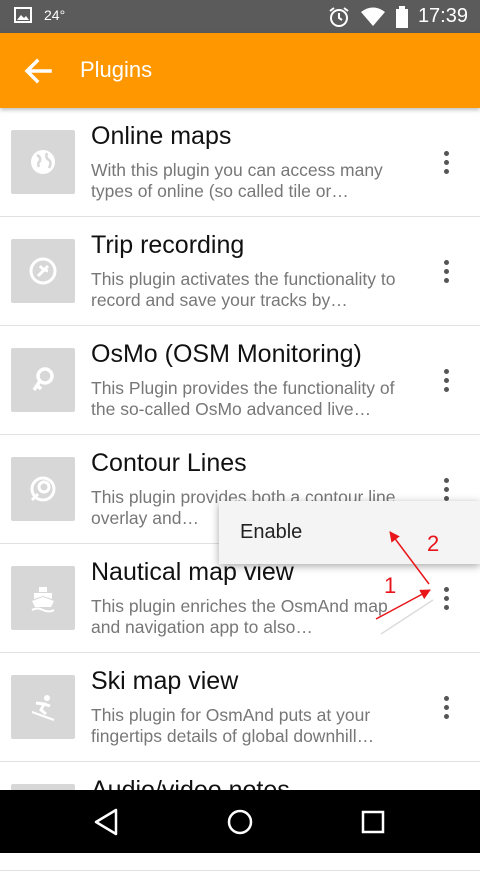 Image resolution: width=480 pixels, height=871 pixels. I want to click on globe-icon, so click(43, 162).